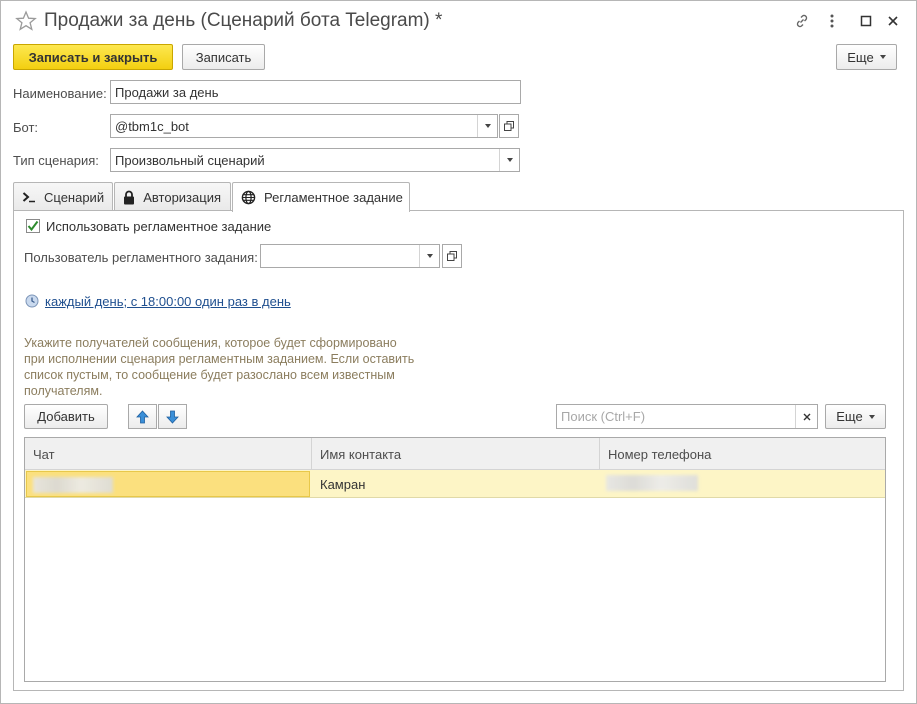  I want to click on tab-authorization-label: Авторизация, so click(182, 197).